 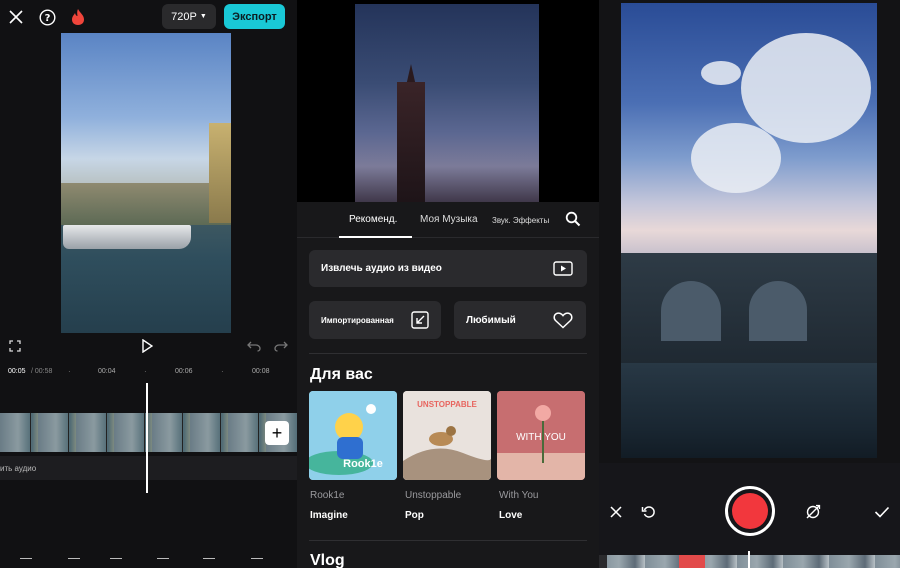 I want to click on video-track, so click(x=148, y=432).